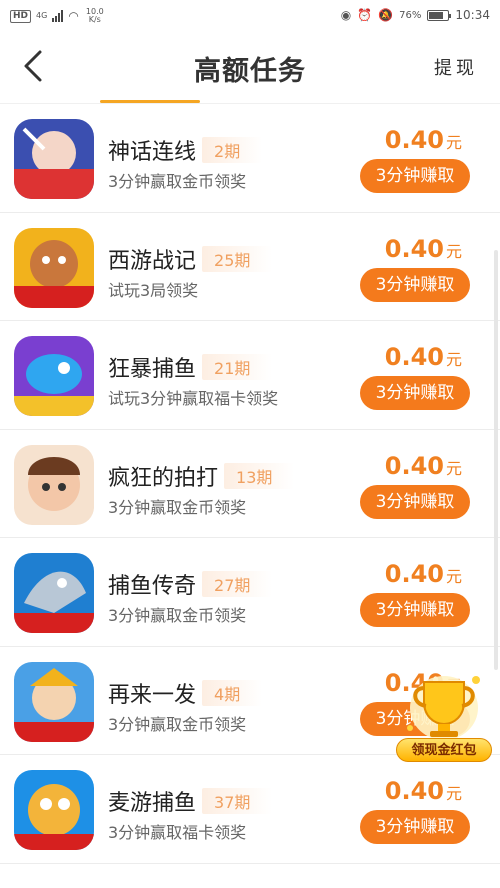 Image resolution: width=500 pixels, height=888 pixels. Describe the element at coordinates (54, 484) in the screenshot. I see `crazy-slap-game-icon` at that location.